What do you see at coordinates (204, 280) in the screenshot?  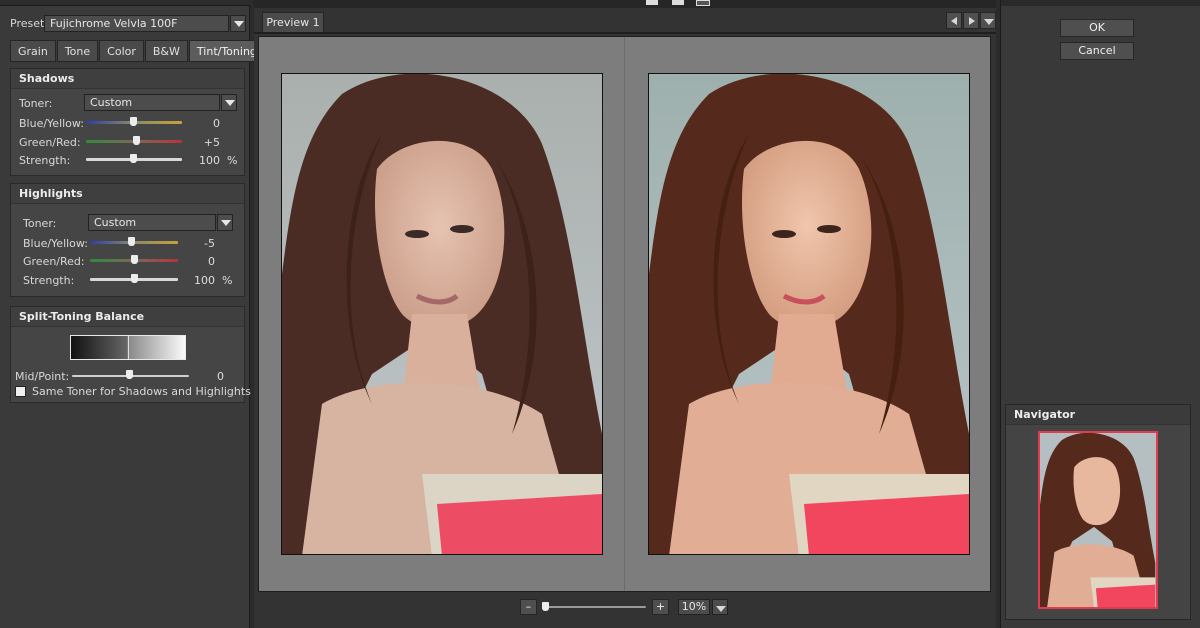 I see `highlights-strength-value: 100` at bounding box center [204, 280].